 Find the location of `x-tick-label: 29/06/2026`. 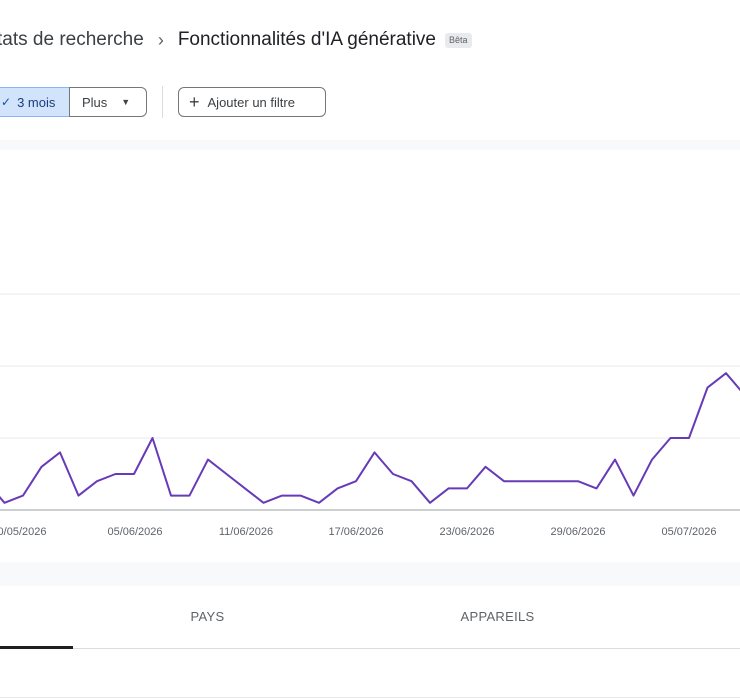

x-tick-label: 29/06/2026 is located at coordinates (577, 532).